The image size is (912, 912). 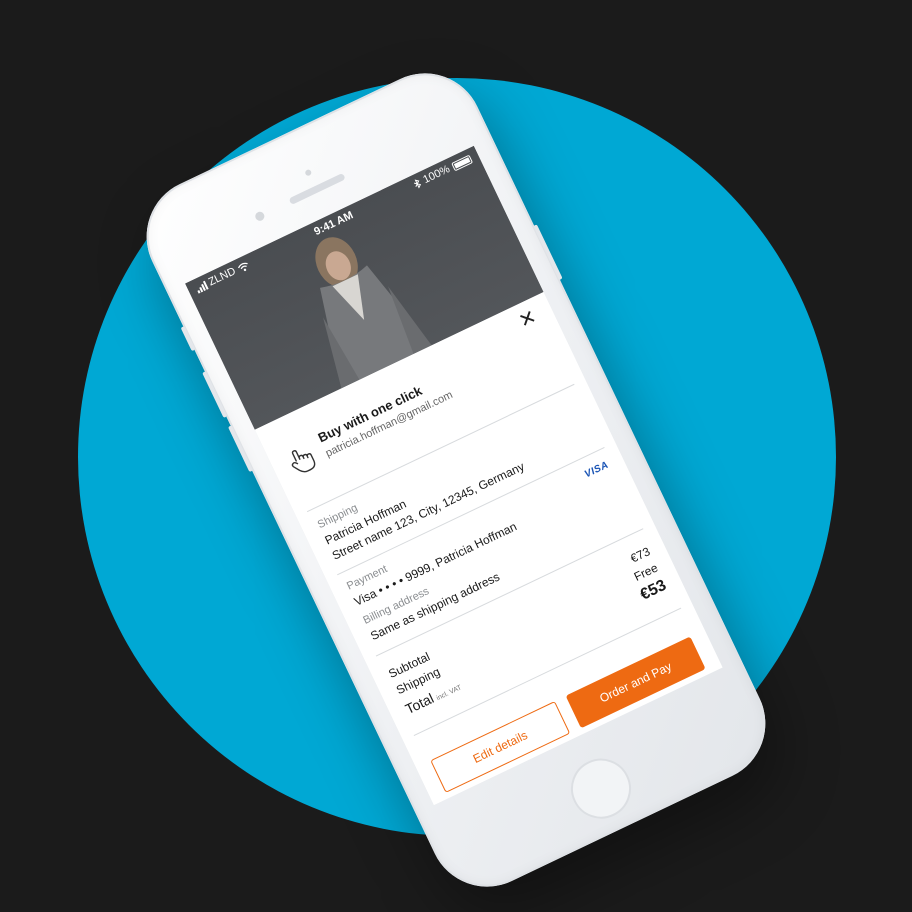 What do you see at coordinates (308, 172) in the screenshot?
I see `proximity-sensor` at bounding box center [308, 172].